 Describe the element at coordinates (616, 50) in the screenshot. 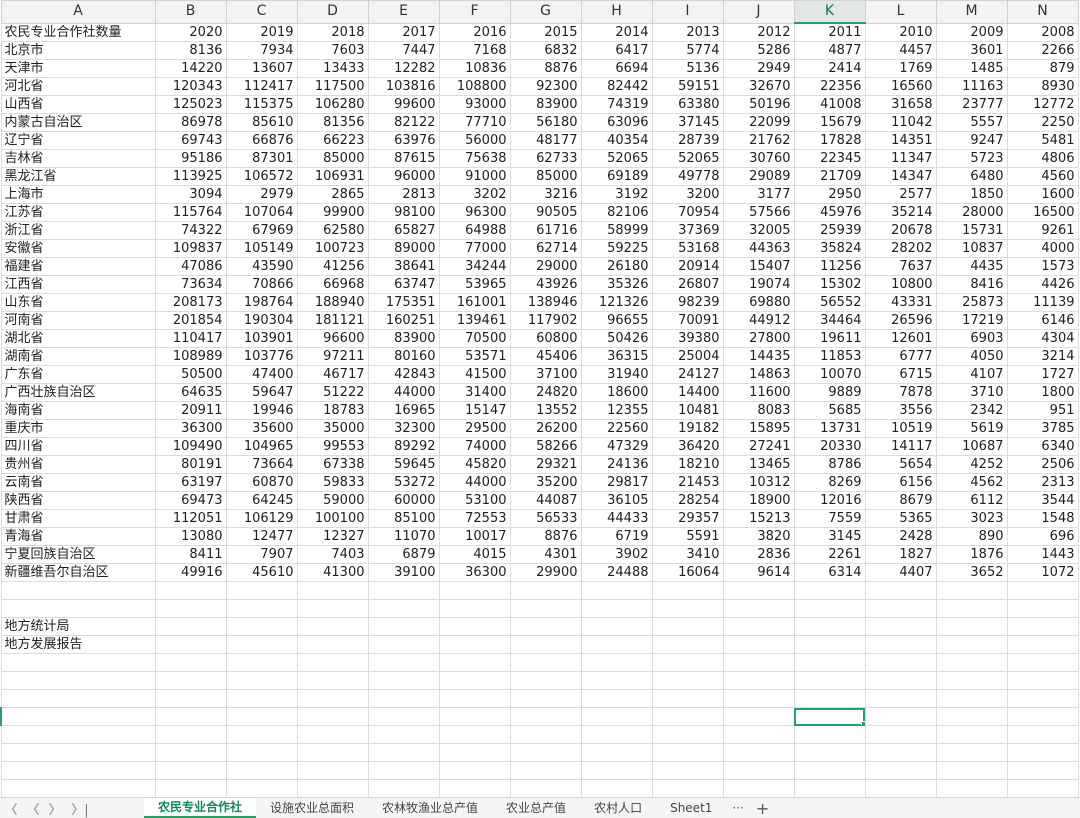

I see `cell: 6417` at that location.